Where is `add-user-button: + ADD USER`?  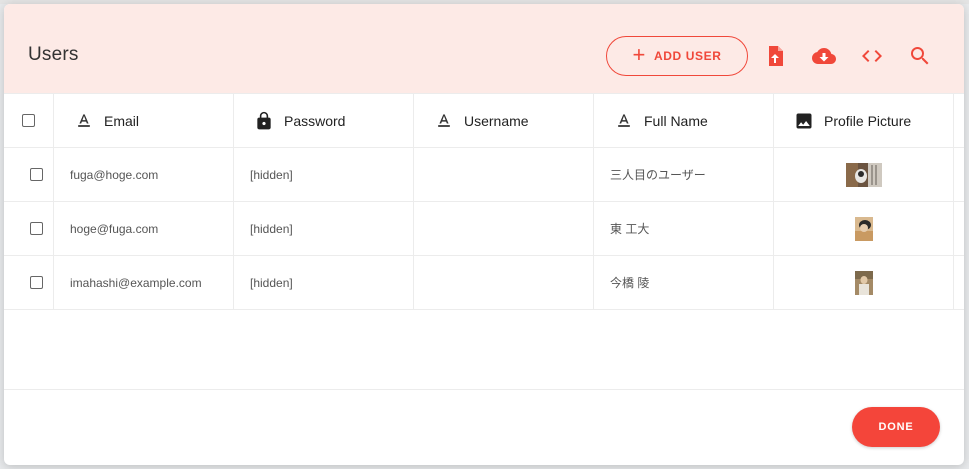 add-user-button: + ADD USER is located at coordinates (677, 56).